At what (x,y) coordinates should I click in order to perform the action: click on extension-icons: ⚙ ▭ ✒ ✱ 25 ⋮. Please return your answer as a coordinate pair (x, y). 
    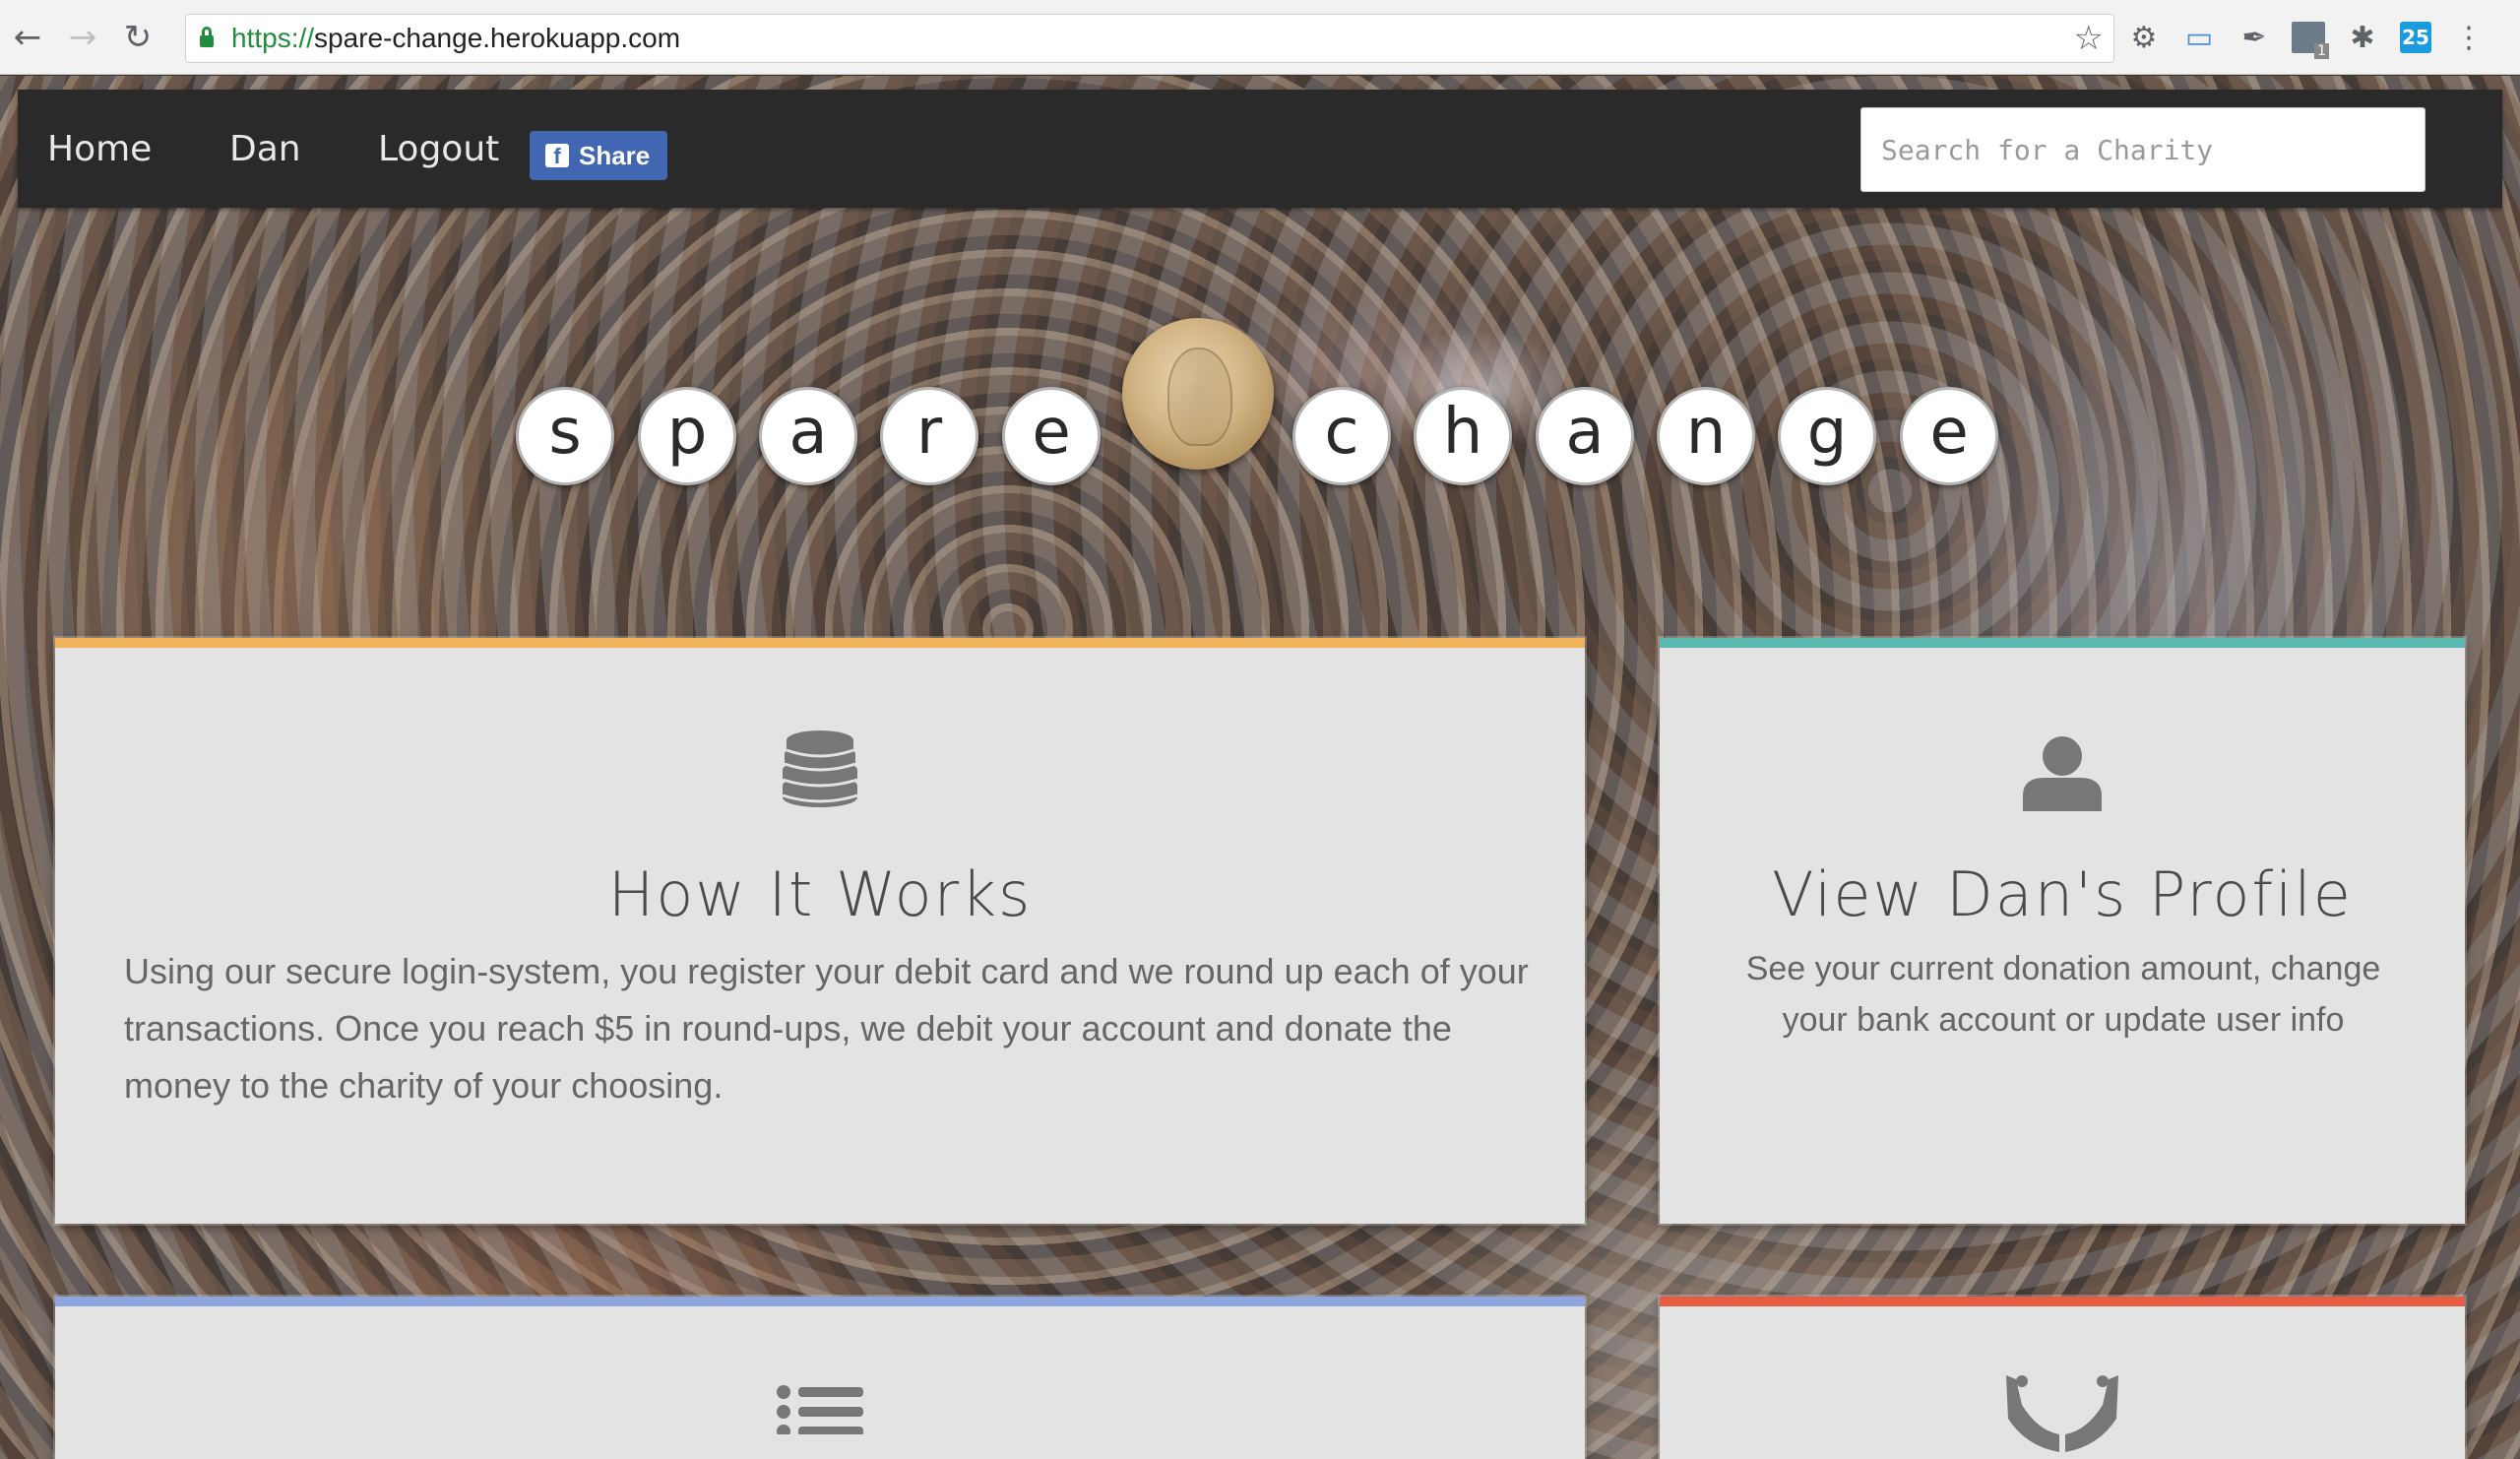
    Looking at the image, I should click on (2306, 37).